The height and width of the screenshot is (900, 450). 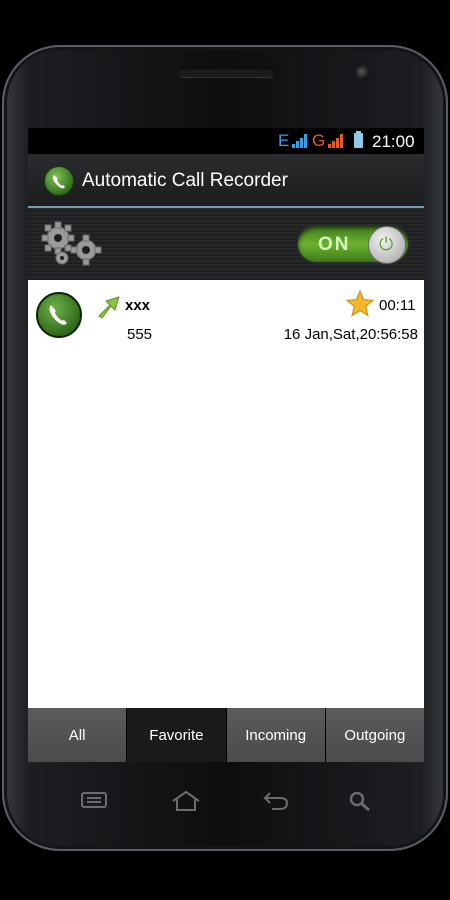 What do you see at coordinates (374, 735) in the screenshot?
I see `tab-outgoing: Outgoing` at bounding box center [374, 735].